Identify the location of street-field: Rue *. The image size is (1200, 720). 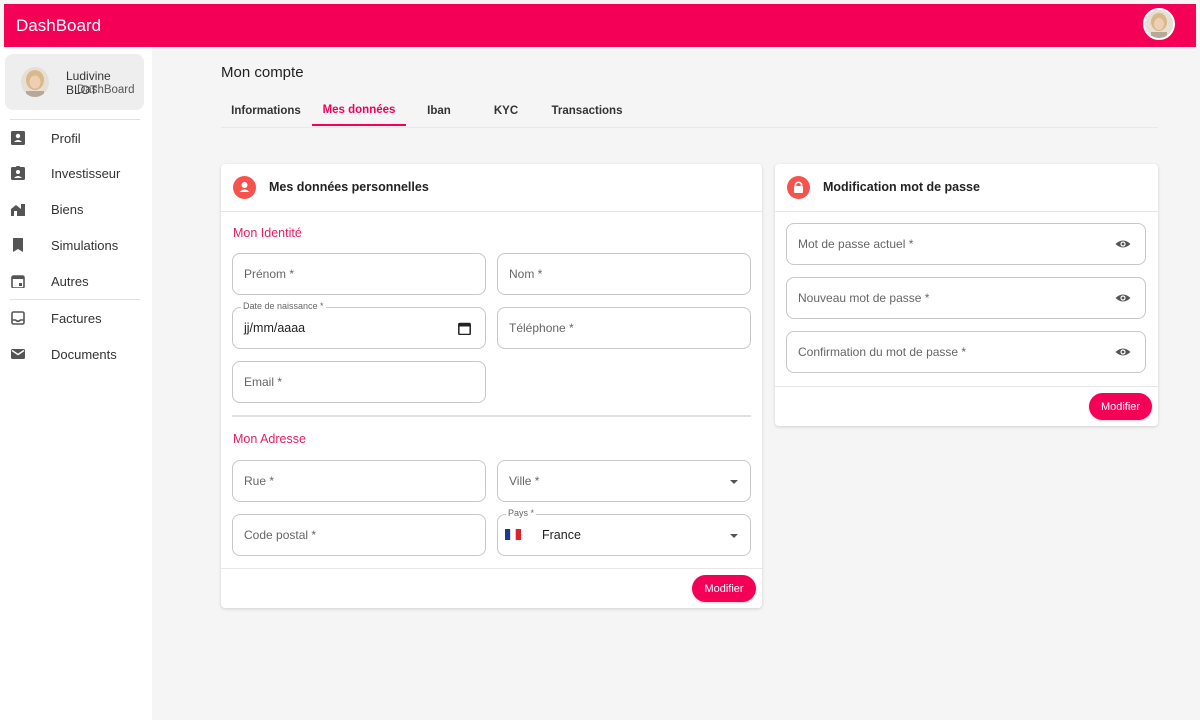
(359, 481).